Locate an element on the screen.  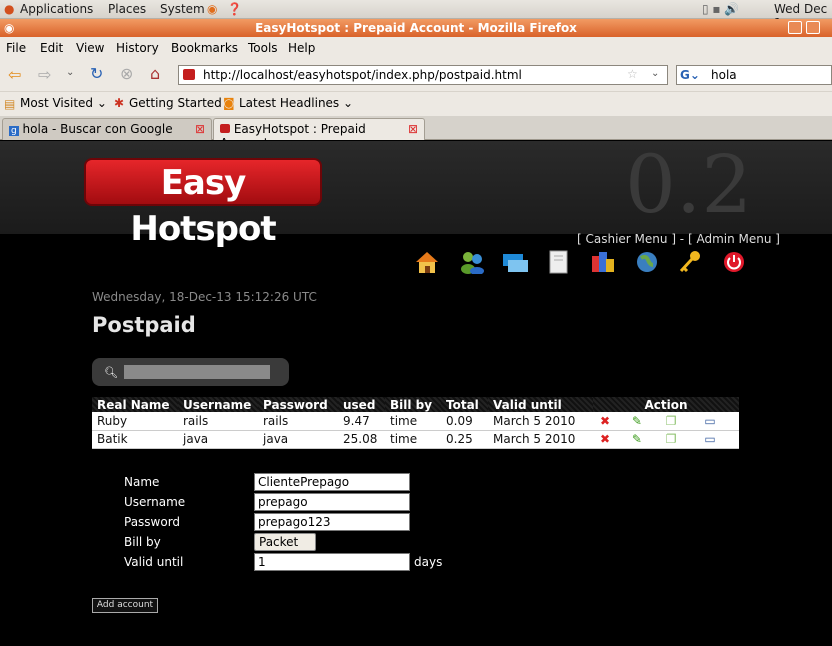
cell-total: 0.25 is located at coordinates (464, 439).